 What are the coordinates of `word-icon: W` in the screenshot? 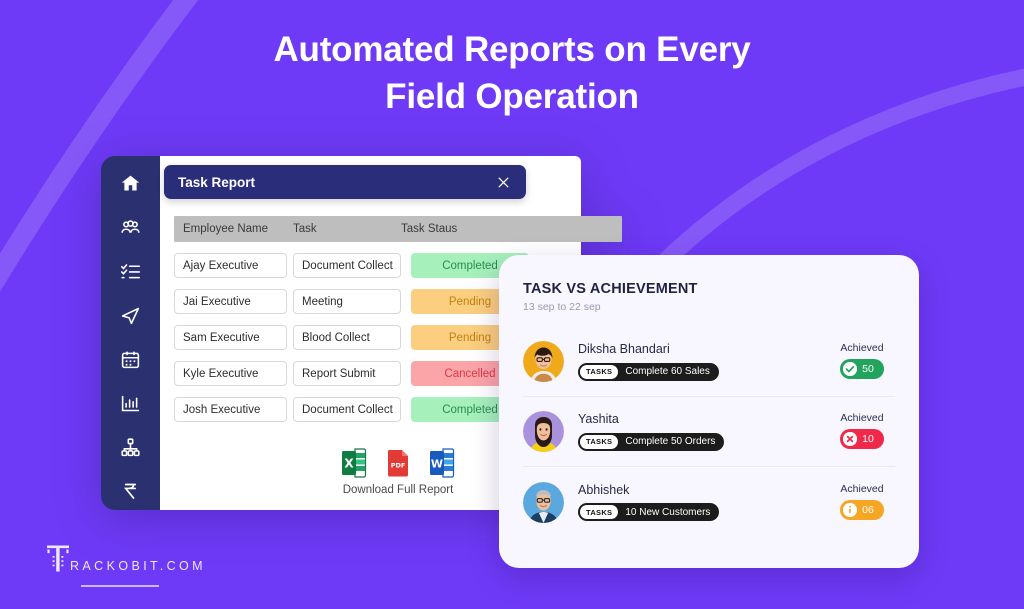 It's located at (442, 463).